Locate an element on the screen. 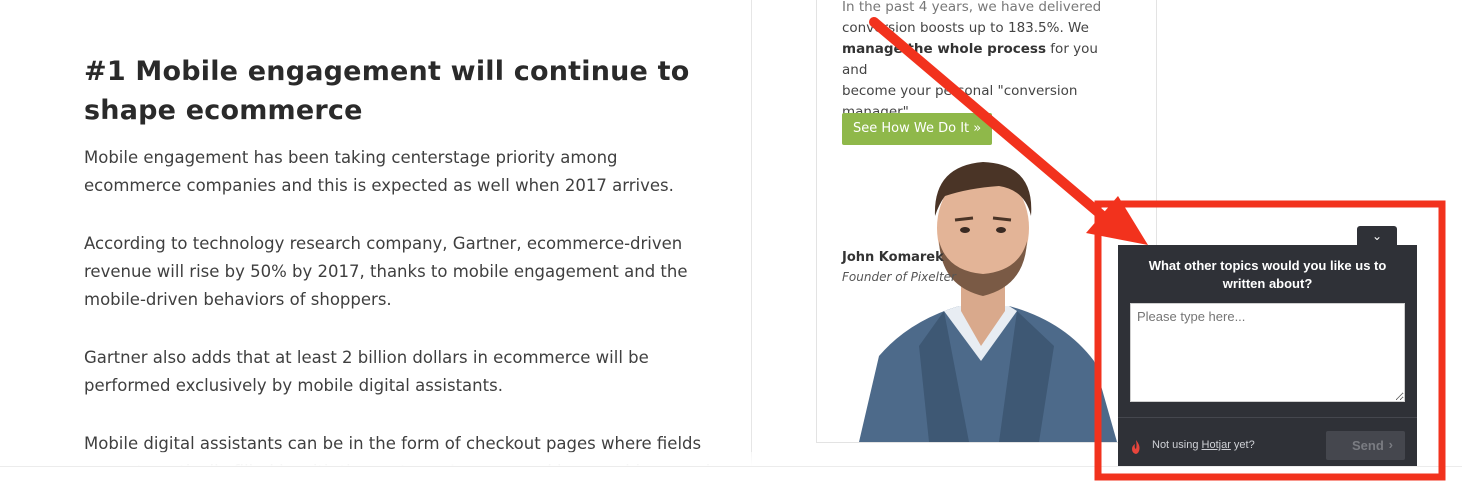 The image size is (1462, 486). hotjar-note: Not using Hotjar yet? is located at coordinates (1203, 445).